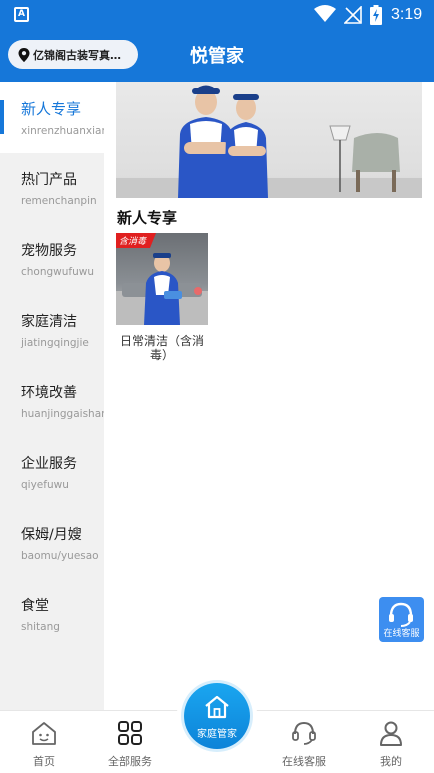  What do you see at coordinates (162, 279) in the screenshot?
I see `product-image: 含消毒` at bounding box center [162, 279].